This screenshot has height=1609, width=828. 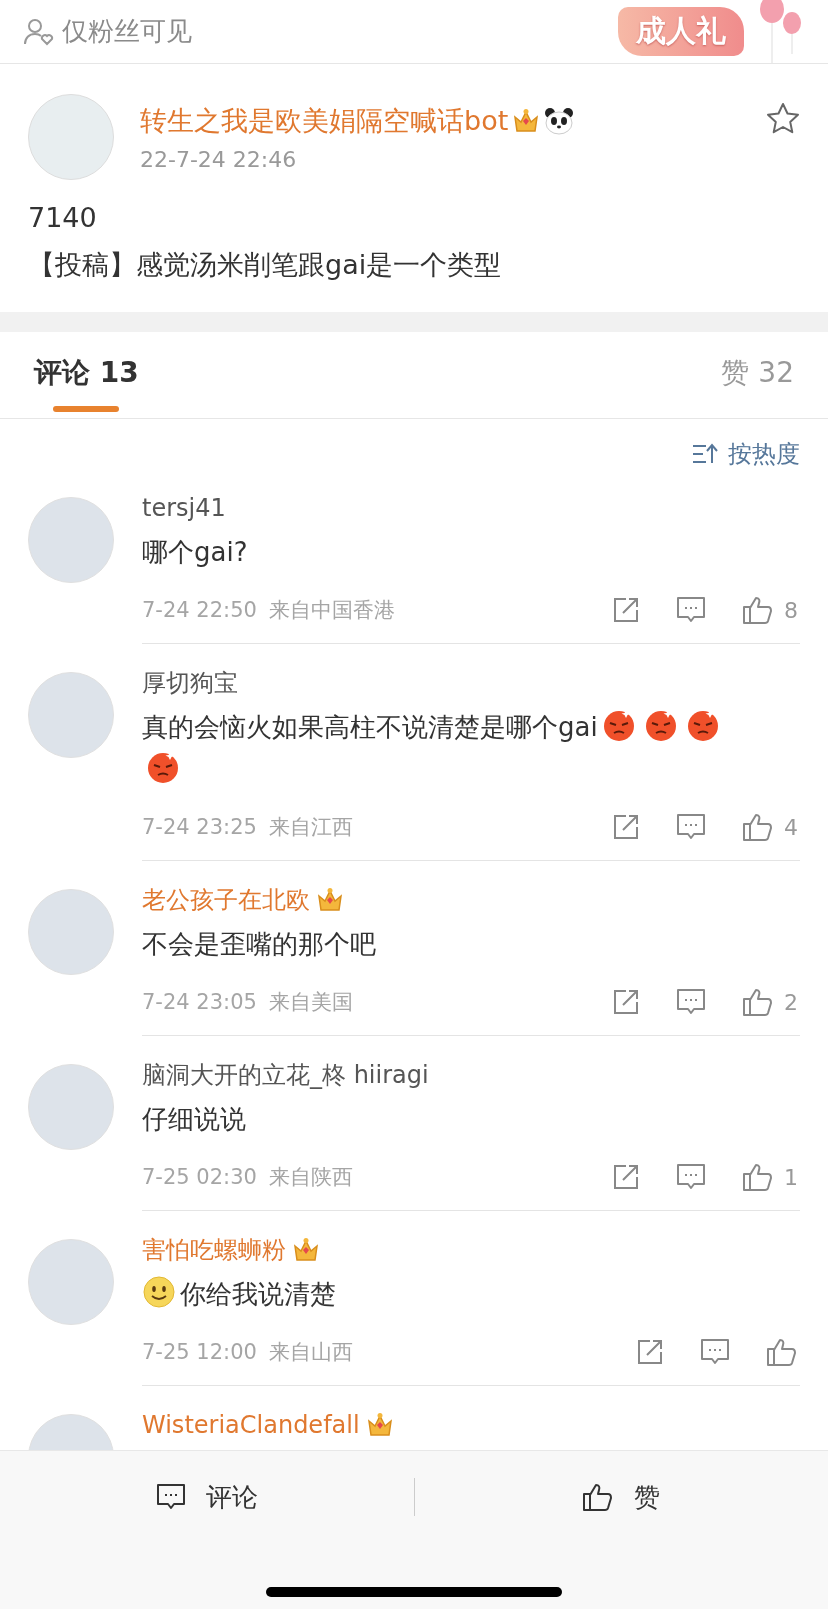 What do you see at coordinates (170, 1497) in the screenshot?
I see `comment-icon` at bounding box center [170, 1497].